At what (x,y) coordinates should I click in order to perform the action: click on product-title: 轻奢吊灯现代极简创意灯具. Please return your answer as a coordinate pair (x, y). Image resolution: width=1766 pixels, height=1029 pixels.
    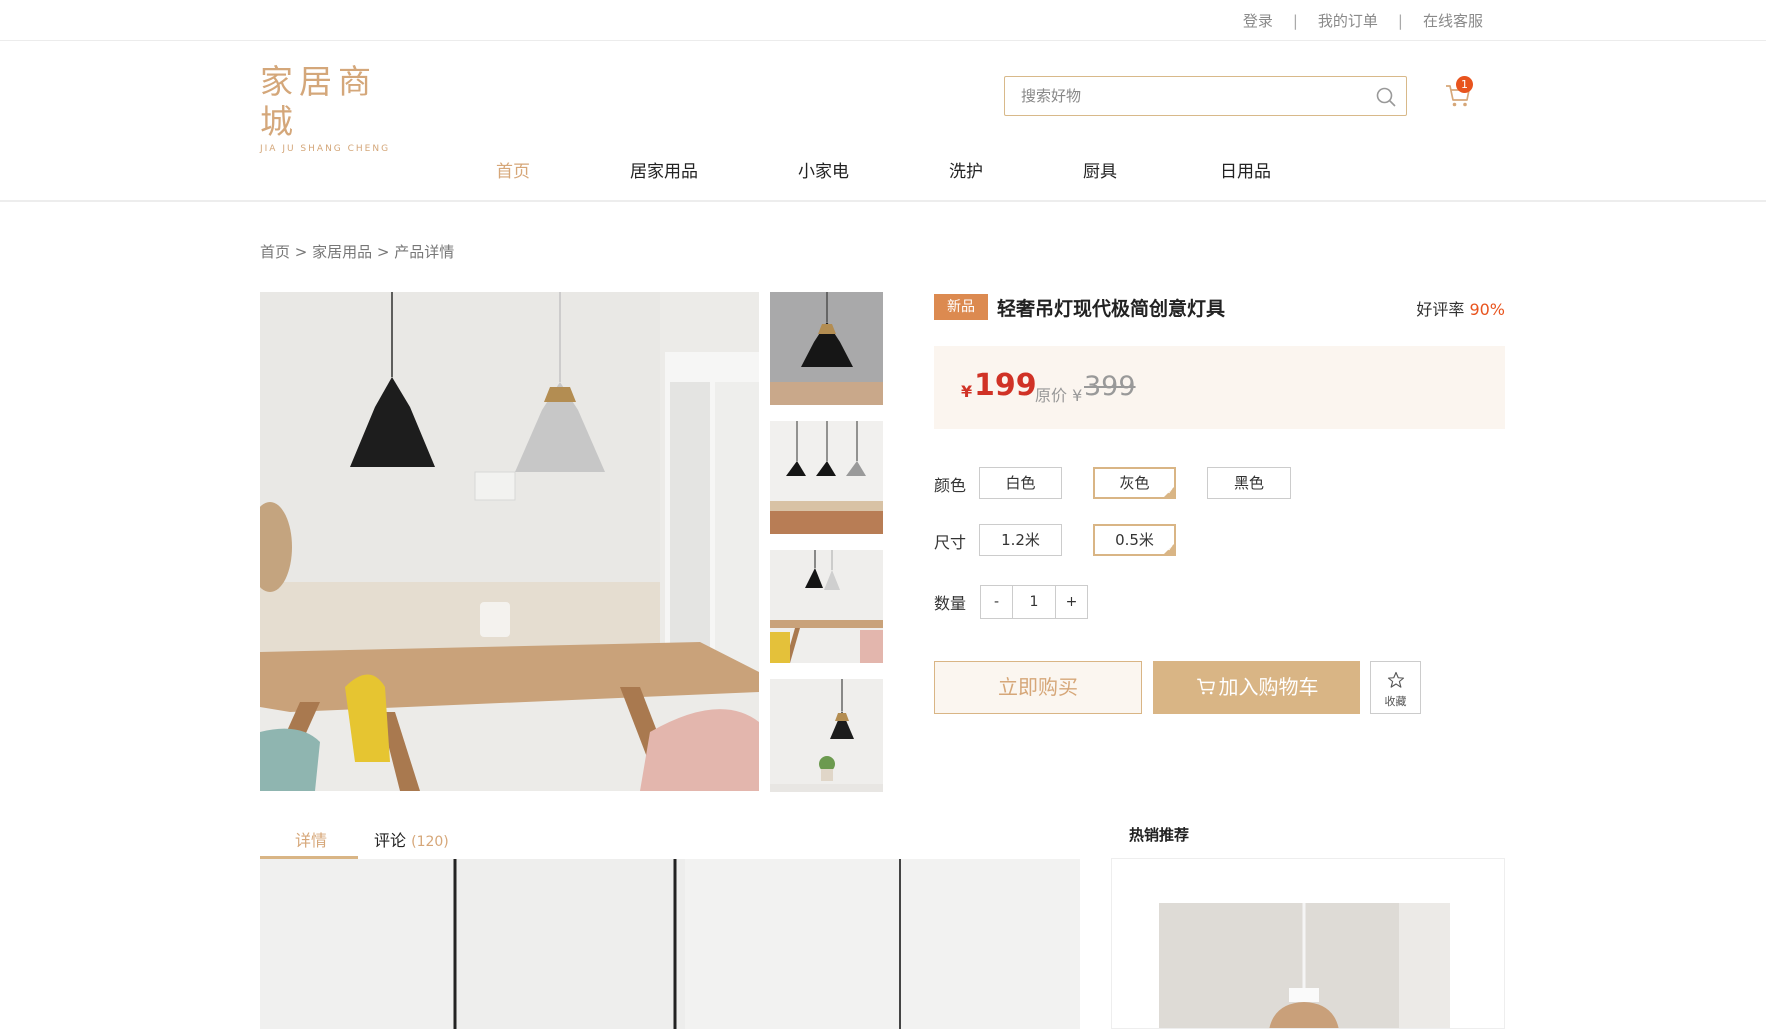
    Looking at the image, I should click on (1111, 309).